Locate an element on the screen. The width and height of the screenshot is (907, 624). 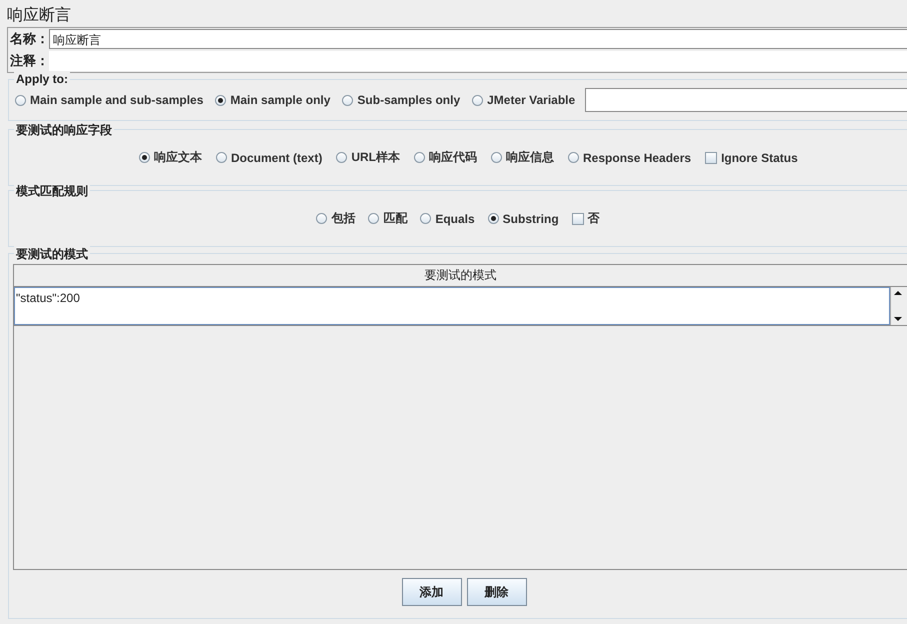
name-field: 响应断言 is located at coordinates (478, 39).